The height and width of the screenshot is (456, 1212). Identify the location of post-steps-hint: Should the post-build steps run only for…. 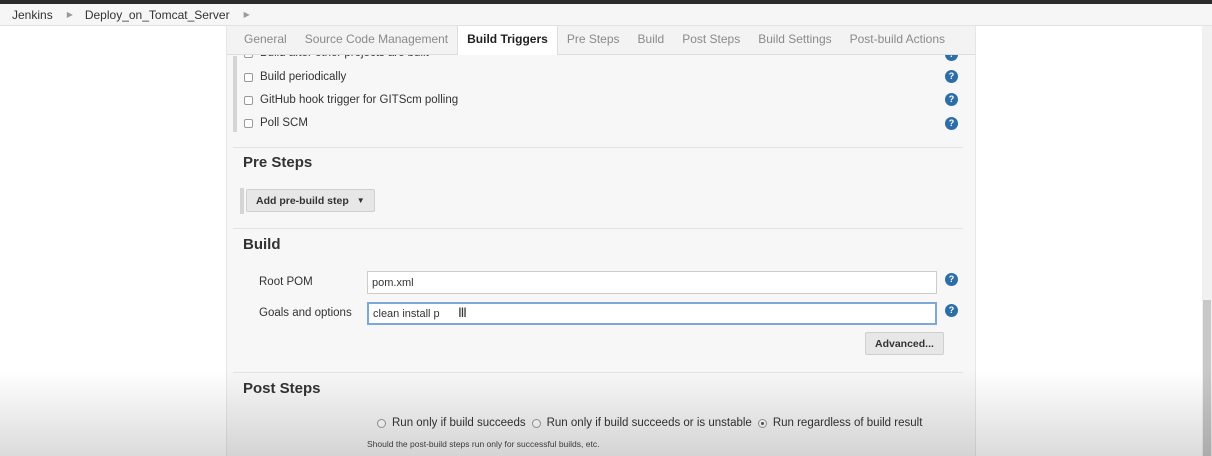
(483, 444).